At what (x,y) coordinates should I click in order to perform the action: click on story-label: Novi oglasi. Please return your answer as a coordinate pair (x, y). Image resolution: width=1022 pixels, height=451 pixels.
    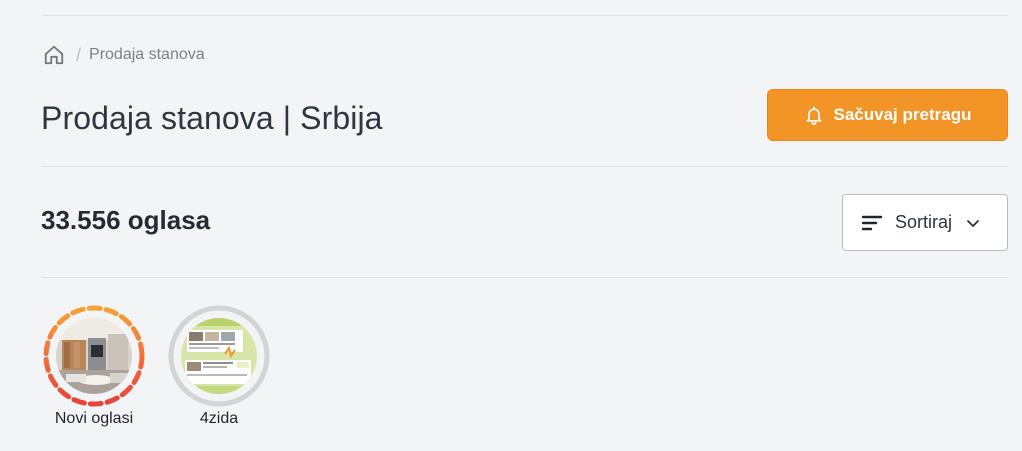
    Looking at the image, I should click on (94, 418).